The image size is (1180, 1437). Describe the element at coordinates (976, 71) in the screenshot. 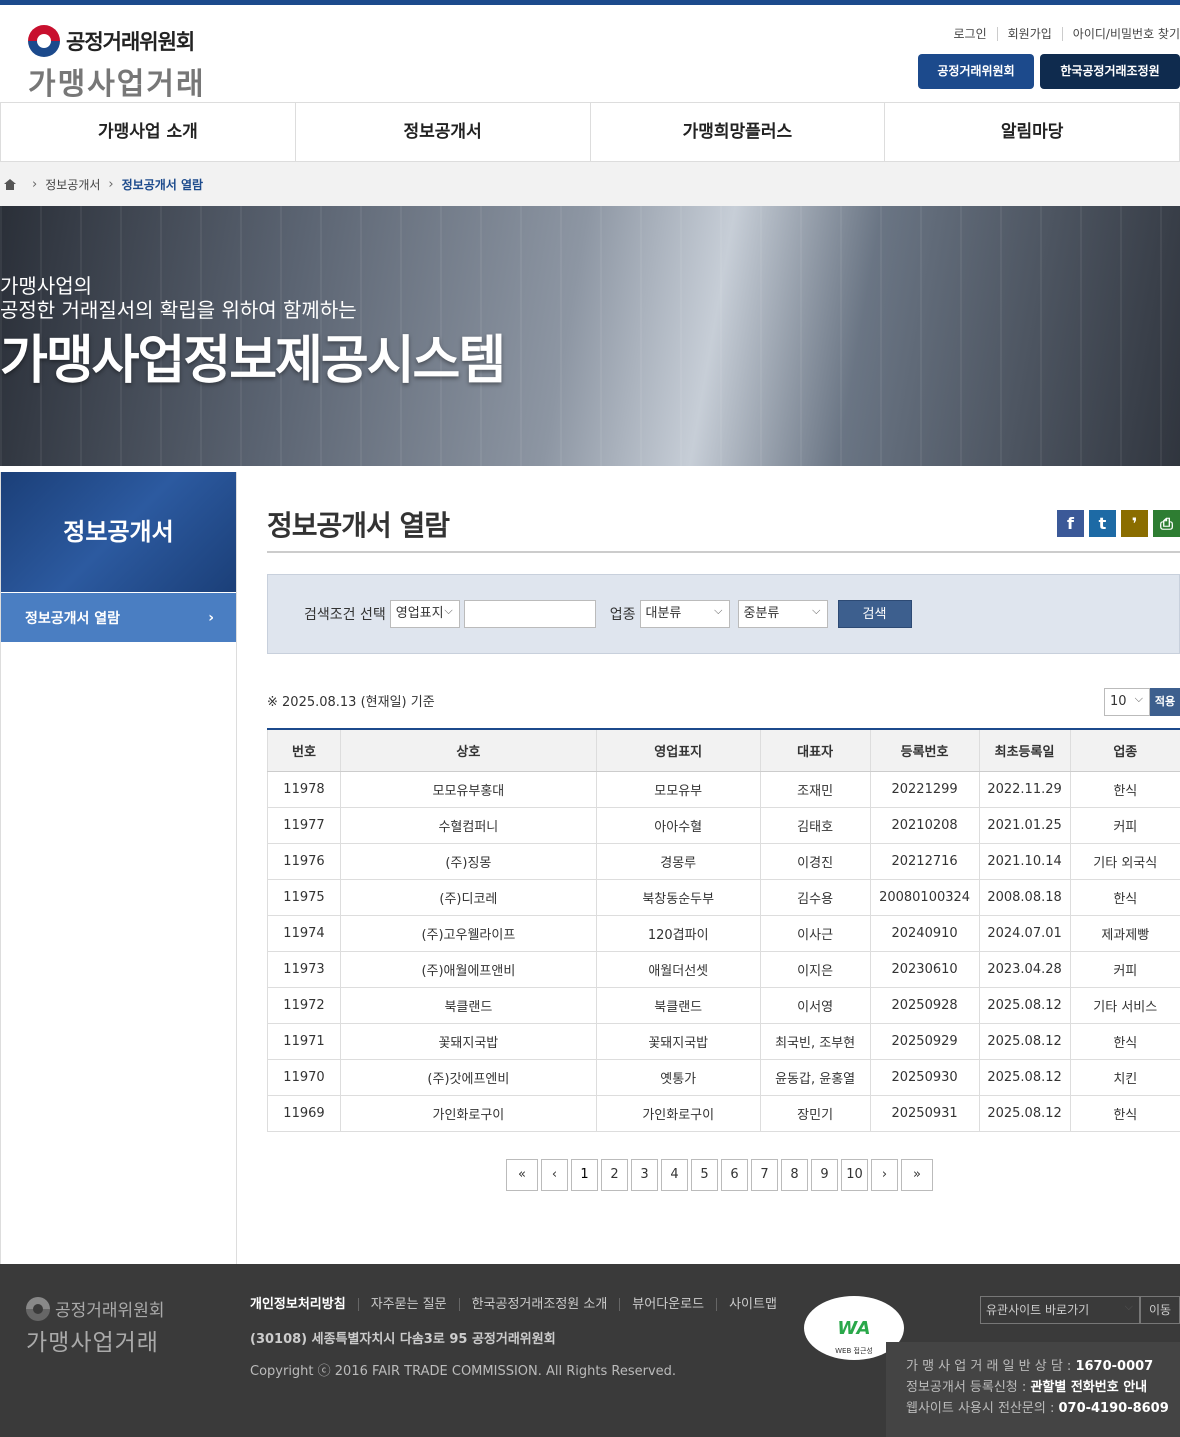

I see `ftc-button: 공정거래위원회` at that location.